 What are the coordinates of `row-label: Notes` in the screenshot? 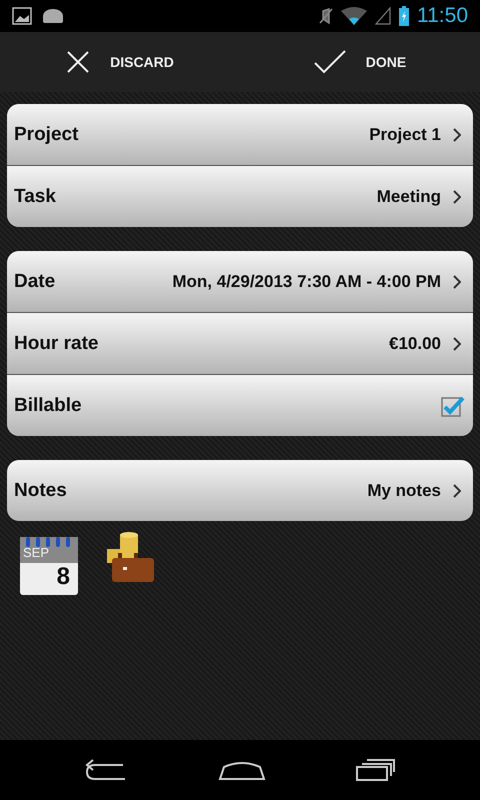 It's located at (41, 491).